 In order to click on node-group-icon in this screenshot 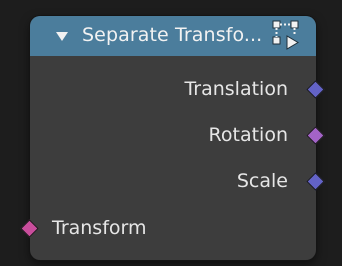, I will do `click(287, 35)`.